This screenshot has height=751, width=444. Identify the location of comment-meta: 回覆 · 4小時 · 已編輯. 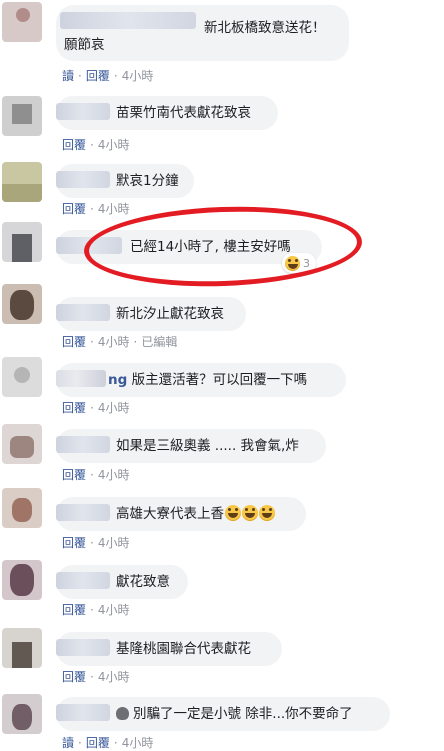
(120, 341).